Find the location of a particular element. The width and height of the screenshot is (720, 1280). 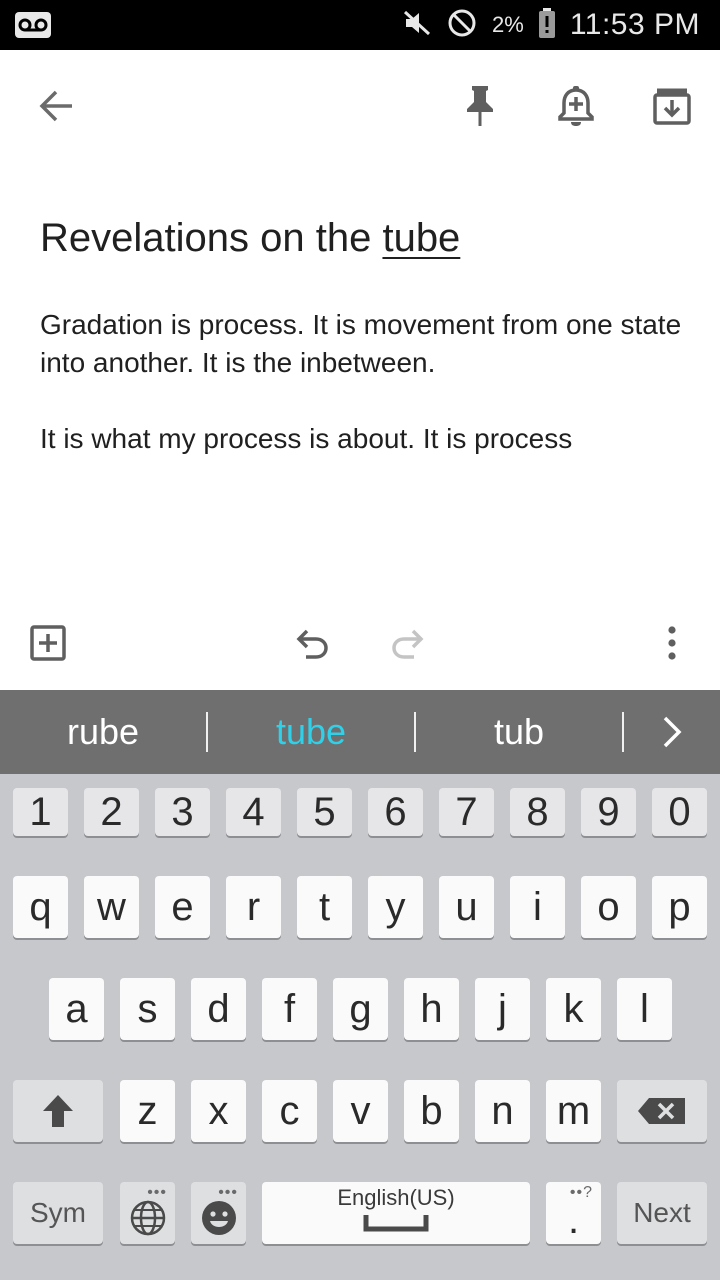

battery-percent: 2% is located at coordinates (508, 24).